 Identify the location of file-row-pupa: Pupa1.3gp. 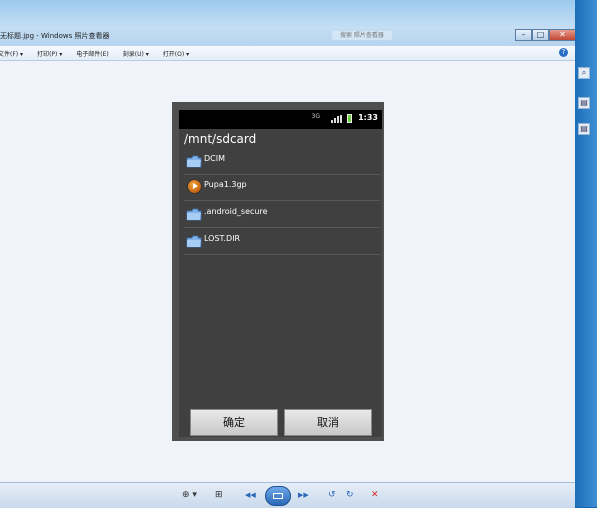
(282, 188).